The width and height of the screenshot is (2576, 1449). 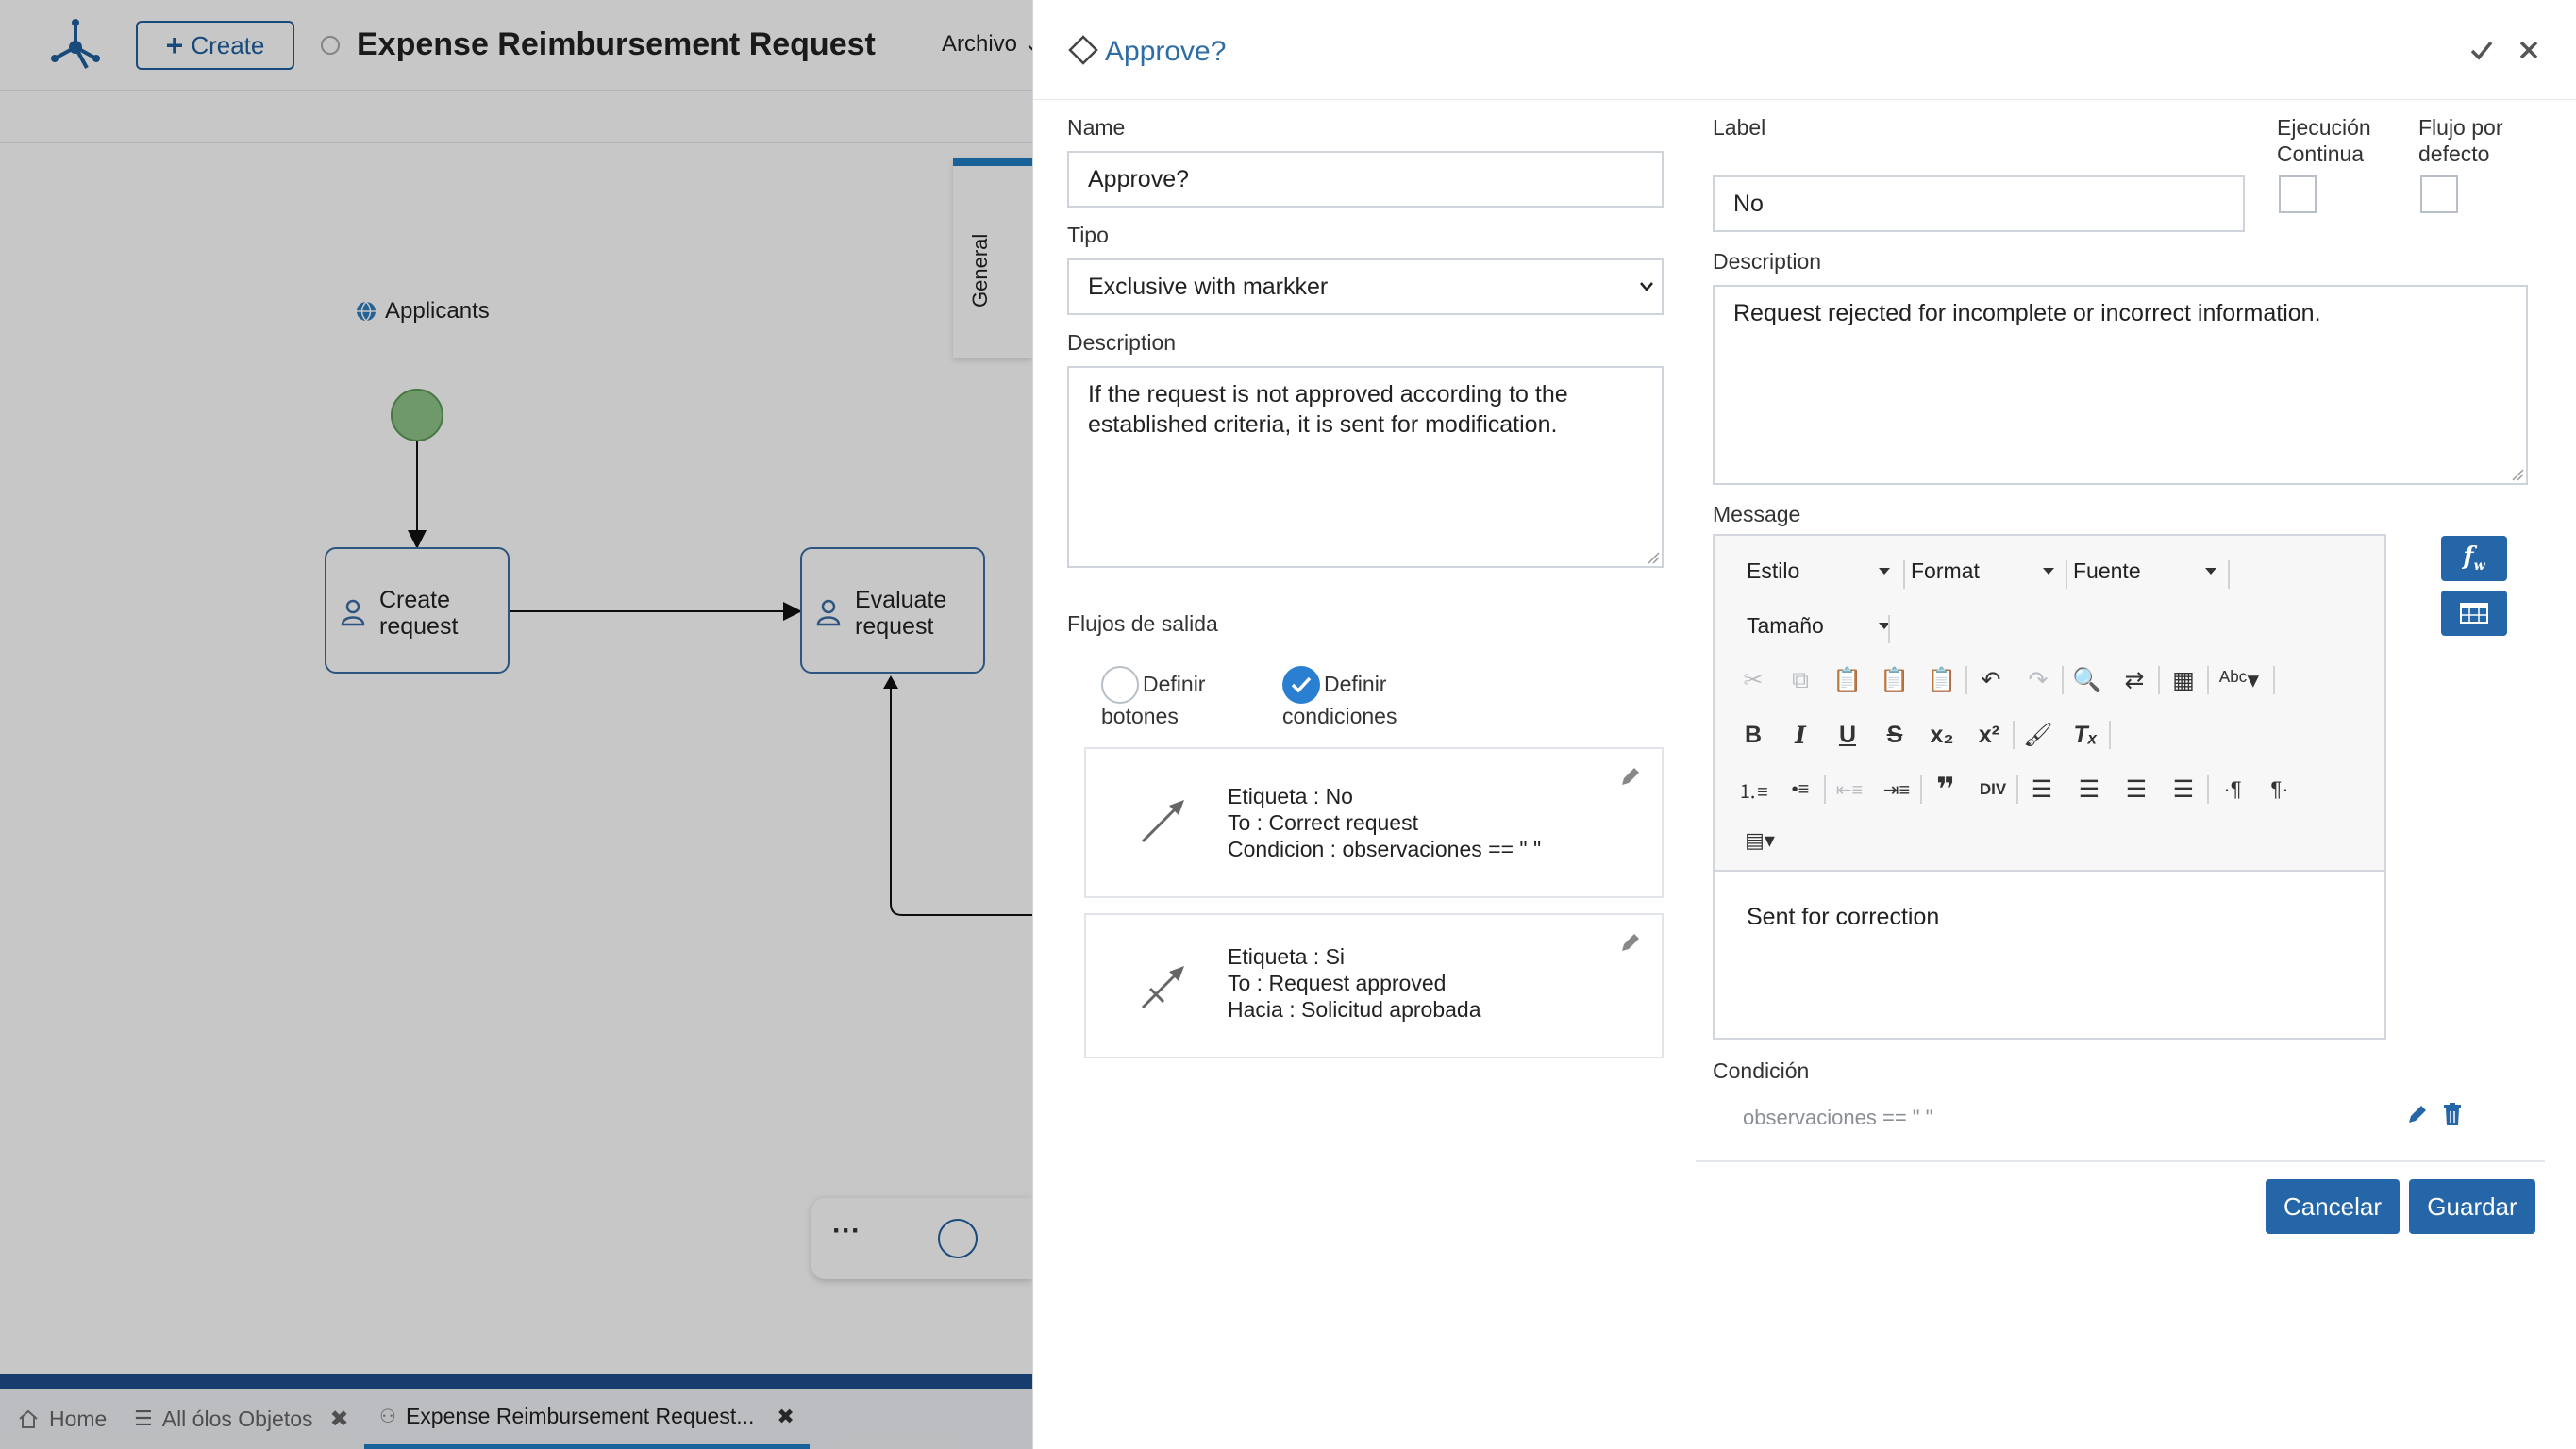 What do you see at coordinates (2481, 50) in the screenshot?
I see `confirm-check-icon` at bounding box center [2481, 50].